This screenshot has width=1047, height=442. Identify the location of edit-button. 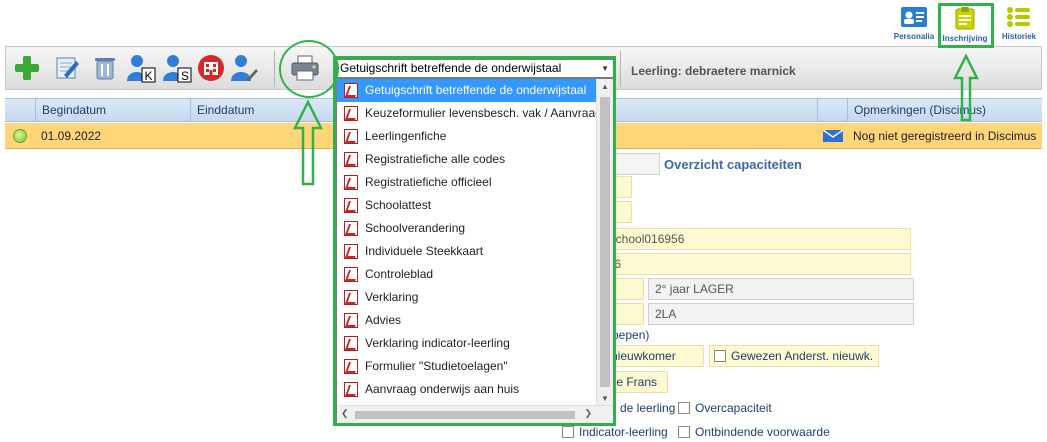
(67, 68).